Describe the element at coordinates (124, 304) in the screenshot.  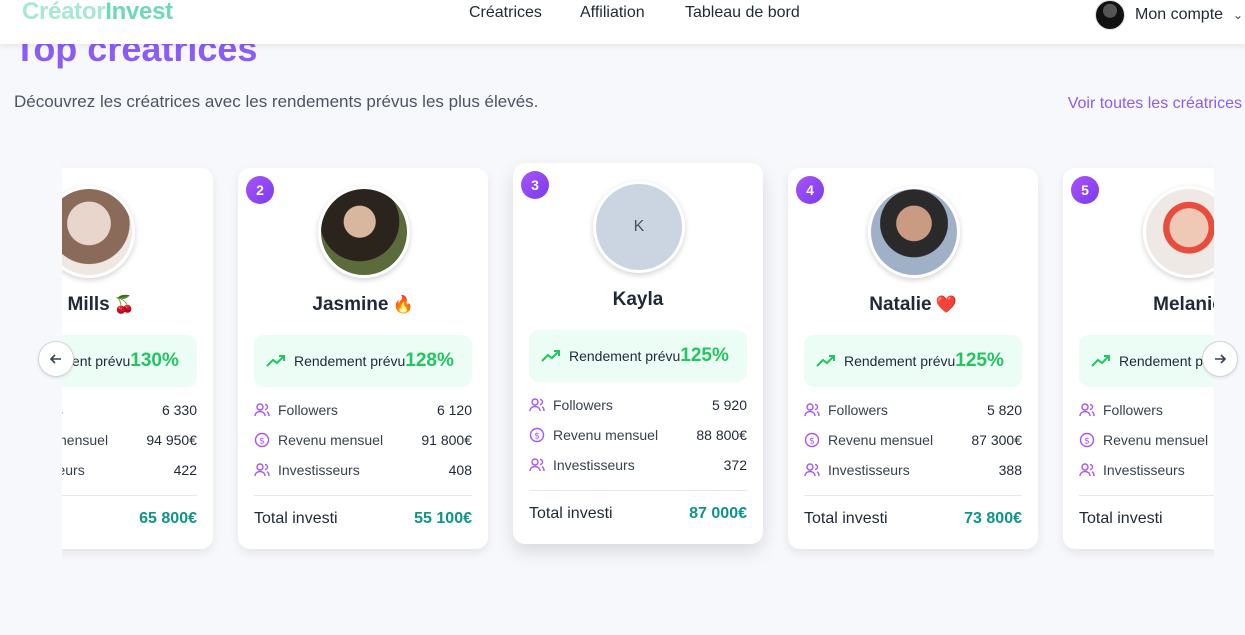
I see `creator-emoji: 🍒` at that location.